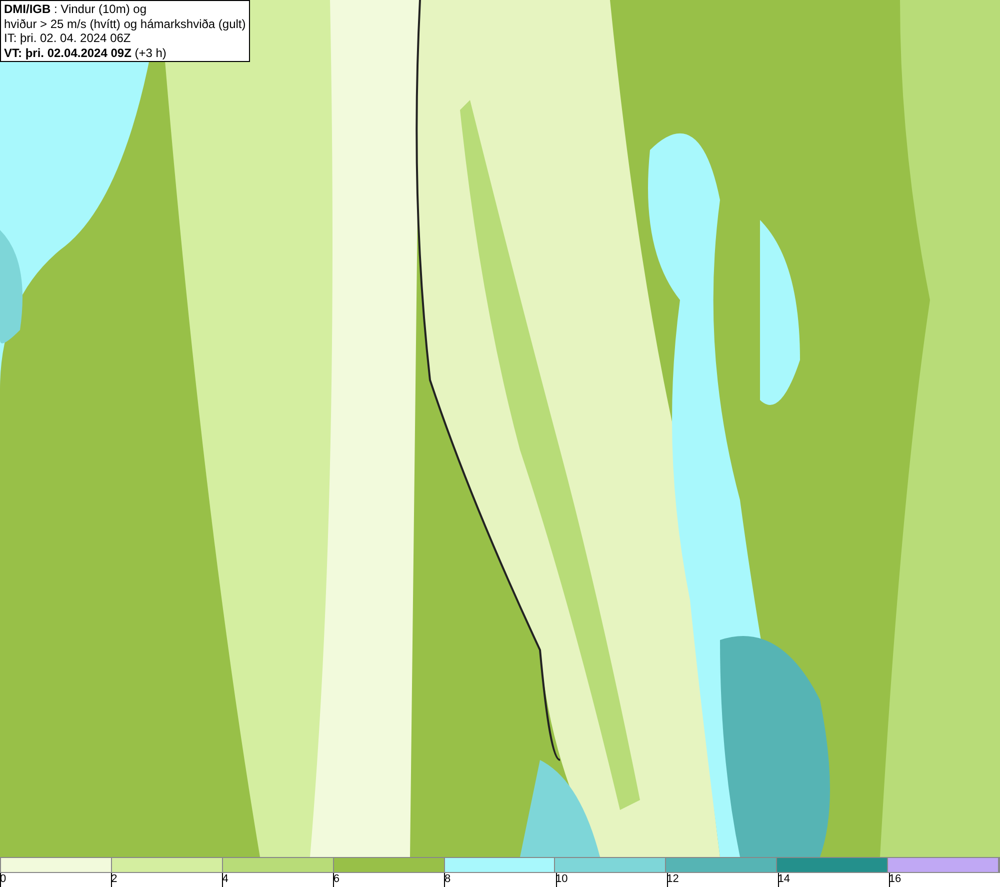 This screenshot has height=887, width=1000. What do you see at coordinates (895, 879) in the screenshot?
I see `scale-label: 16` at bounding box center [895, 879].